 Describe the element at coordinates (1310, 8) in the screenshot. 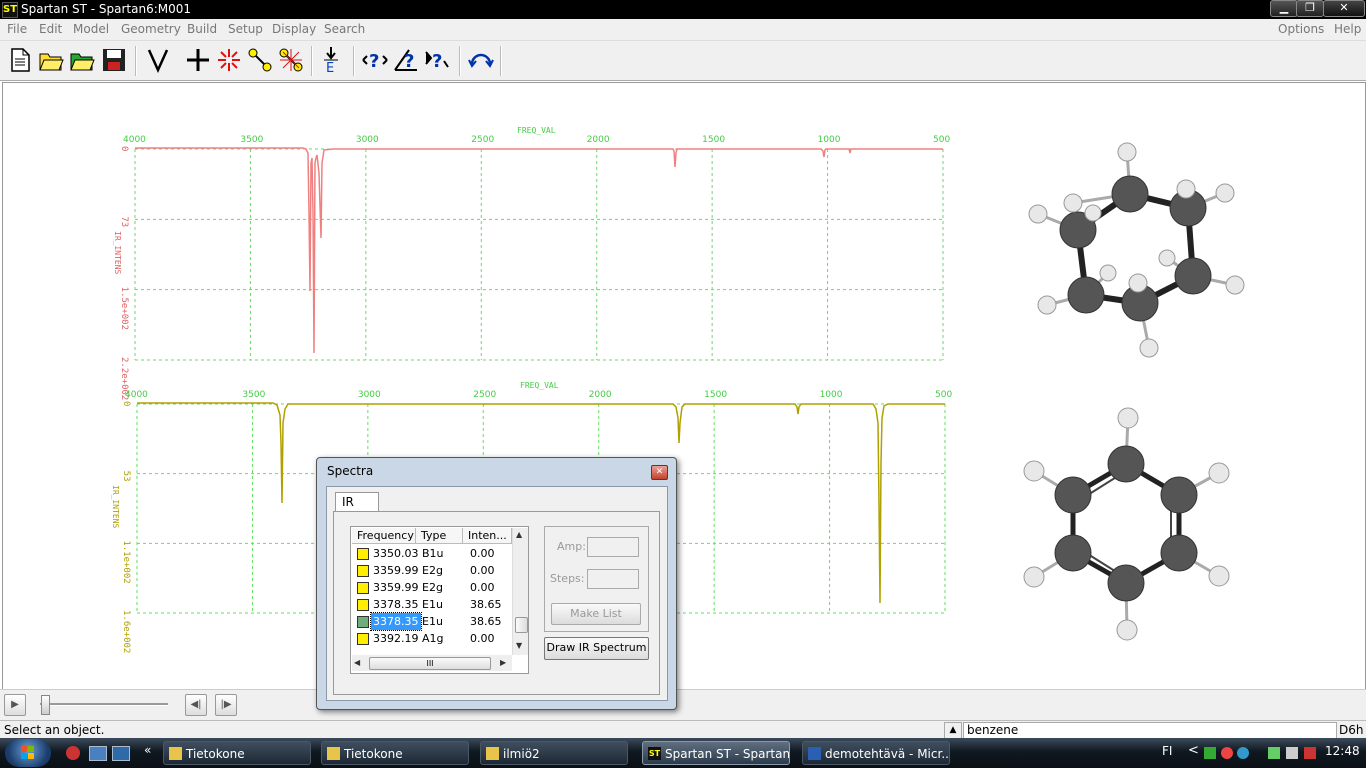

I see `restore-button: ❐` at that location.